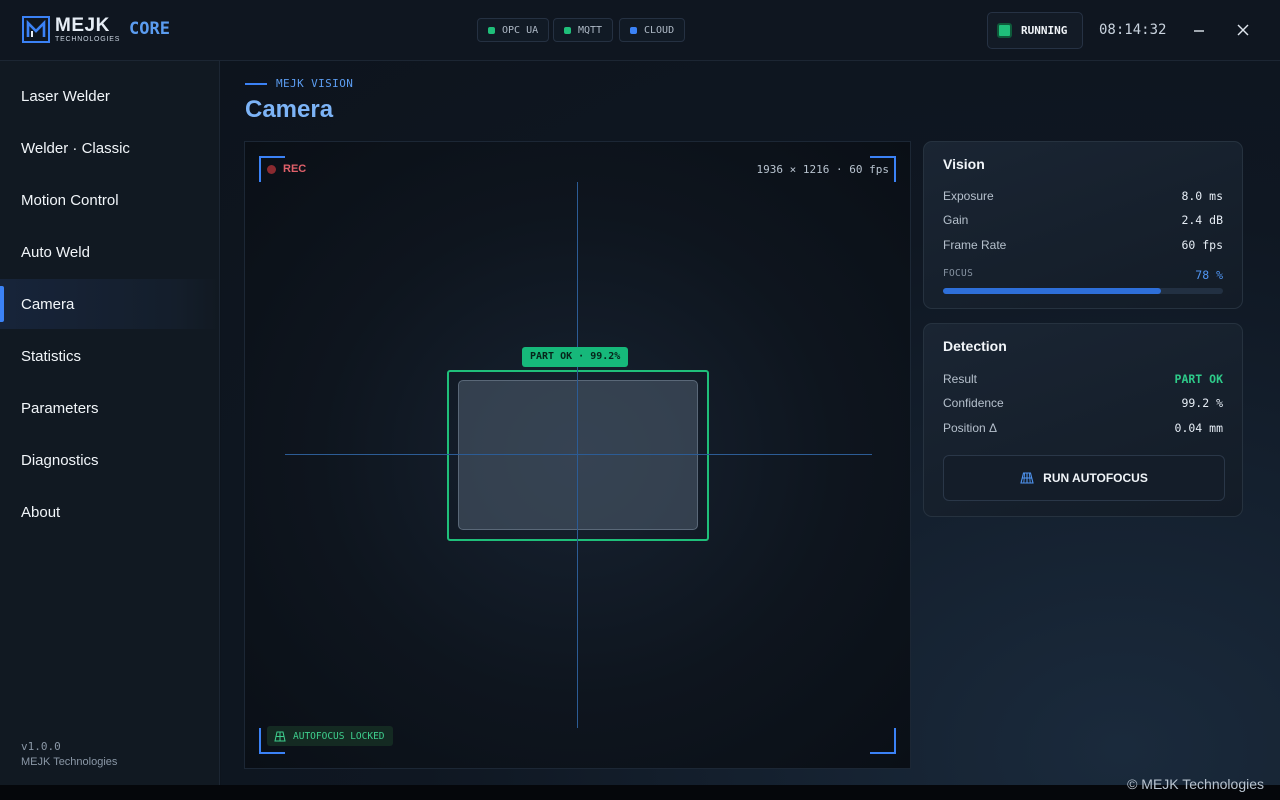  Describe the element at coordinates (1195, 784) in the screenshot. I see `copyright-notice: © MEJK Technologies` at that location.